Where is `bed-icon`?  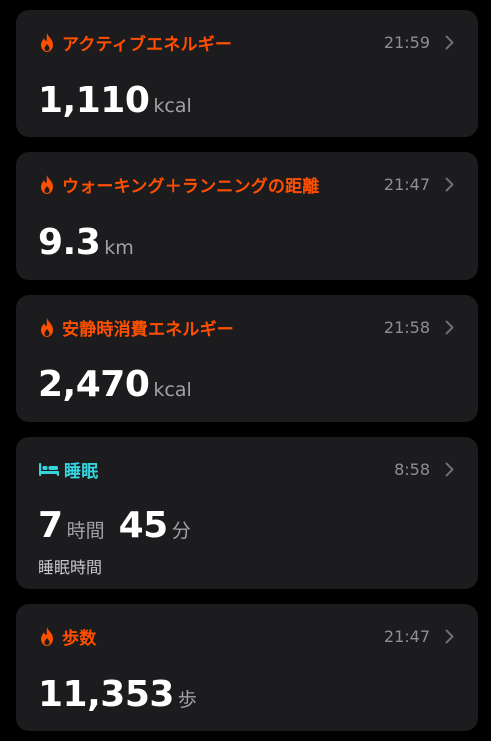 bed-icon is located at coordinates (49, 469).